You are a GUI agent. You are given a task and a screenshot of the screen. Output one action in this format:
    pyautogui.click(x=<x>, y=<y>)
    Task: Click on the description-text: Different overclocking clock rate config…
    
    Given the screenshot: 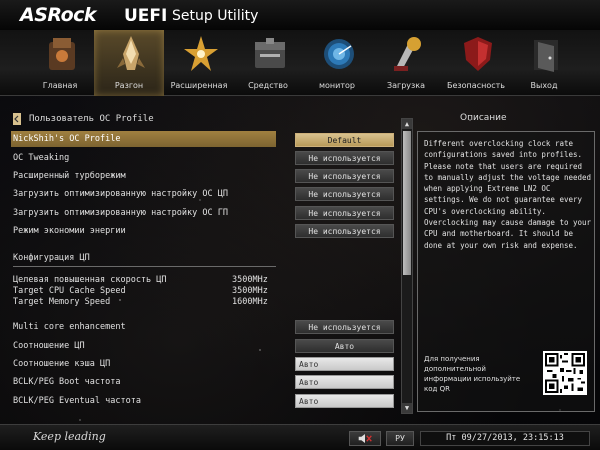 What is the action you would take?
    pyautogui.click(x=508, y=194)
    